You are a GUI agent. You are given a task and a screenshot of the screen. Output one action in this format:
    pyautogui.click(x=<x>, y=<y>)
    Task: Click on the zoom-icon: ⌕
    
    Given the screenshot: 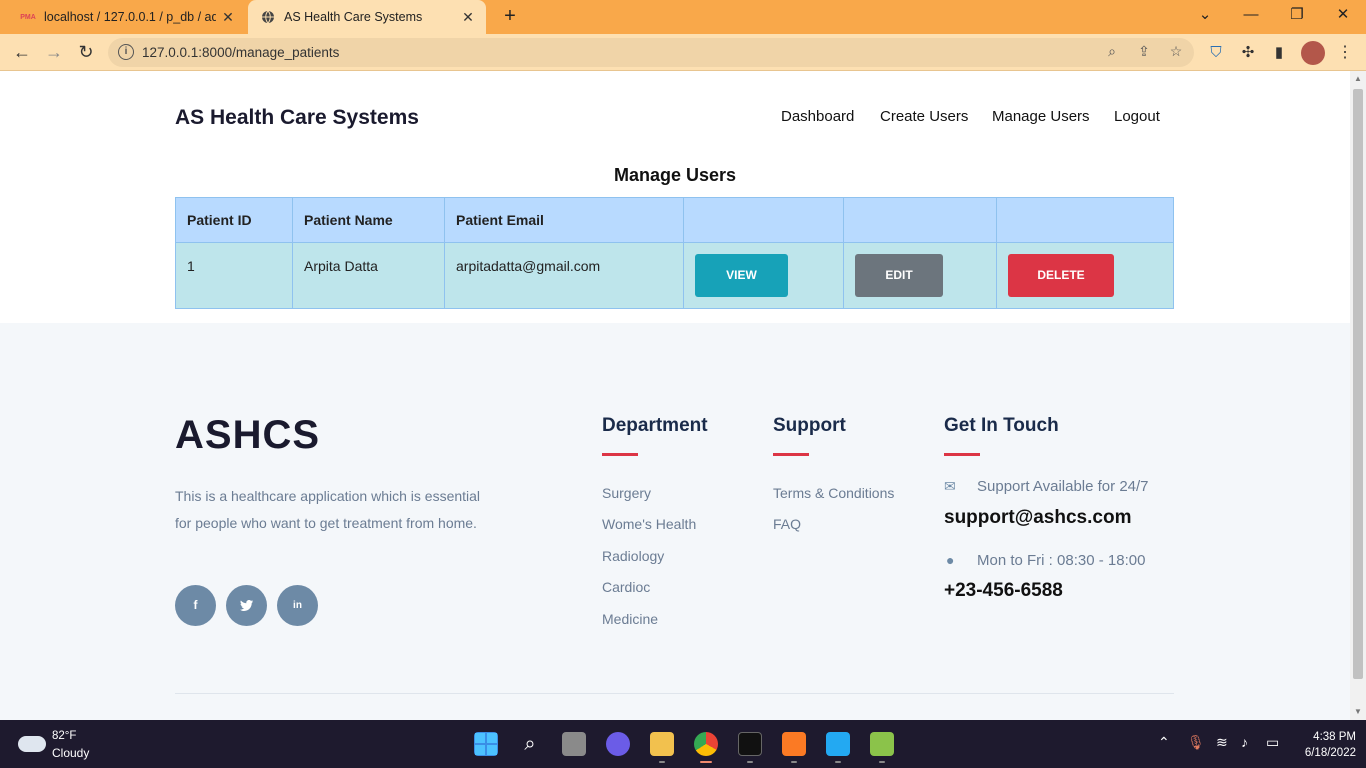 What is the action you would take?
    pyautogui.click(x=1112, y=53)
    